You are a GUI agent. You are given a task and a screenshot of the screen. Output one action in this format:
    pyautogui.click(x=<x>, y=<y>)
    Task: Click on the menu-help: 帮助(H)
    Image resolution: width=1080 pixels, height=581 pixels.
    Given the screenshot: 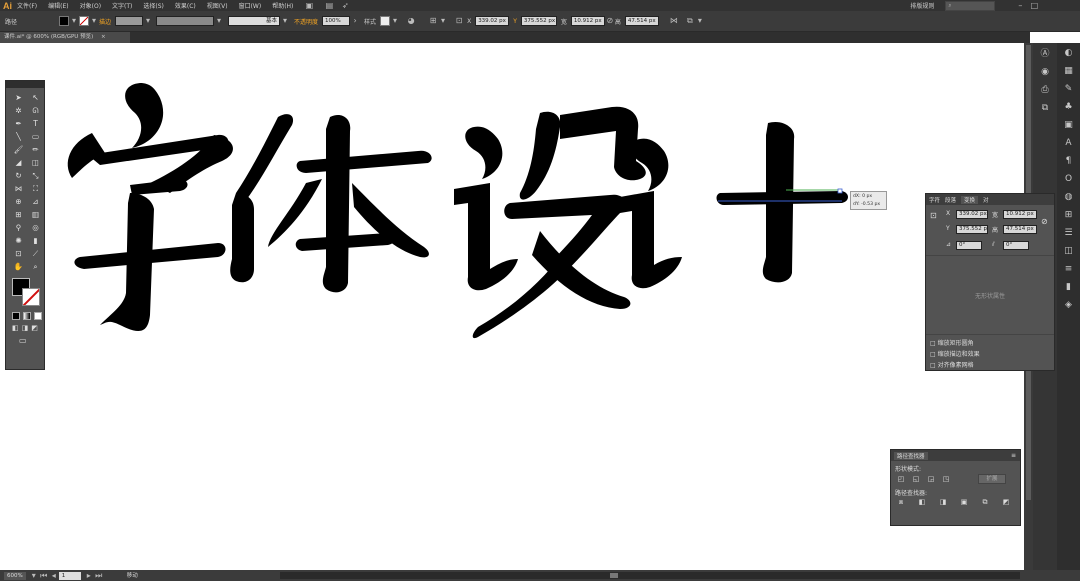 What is the action you would take?
    pyautogui.click(x=282, y=5)
    